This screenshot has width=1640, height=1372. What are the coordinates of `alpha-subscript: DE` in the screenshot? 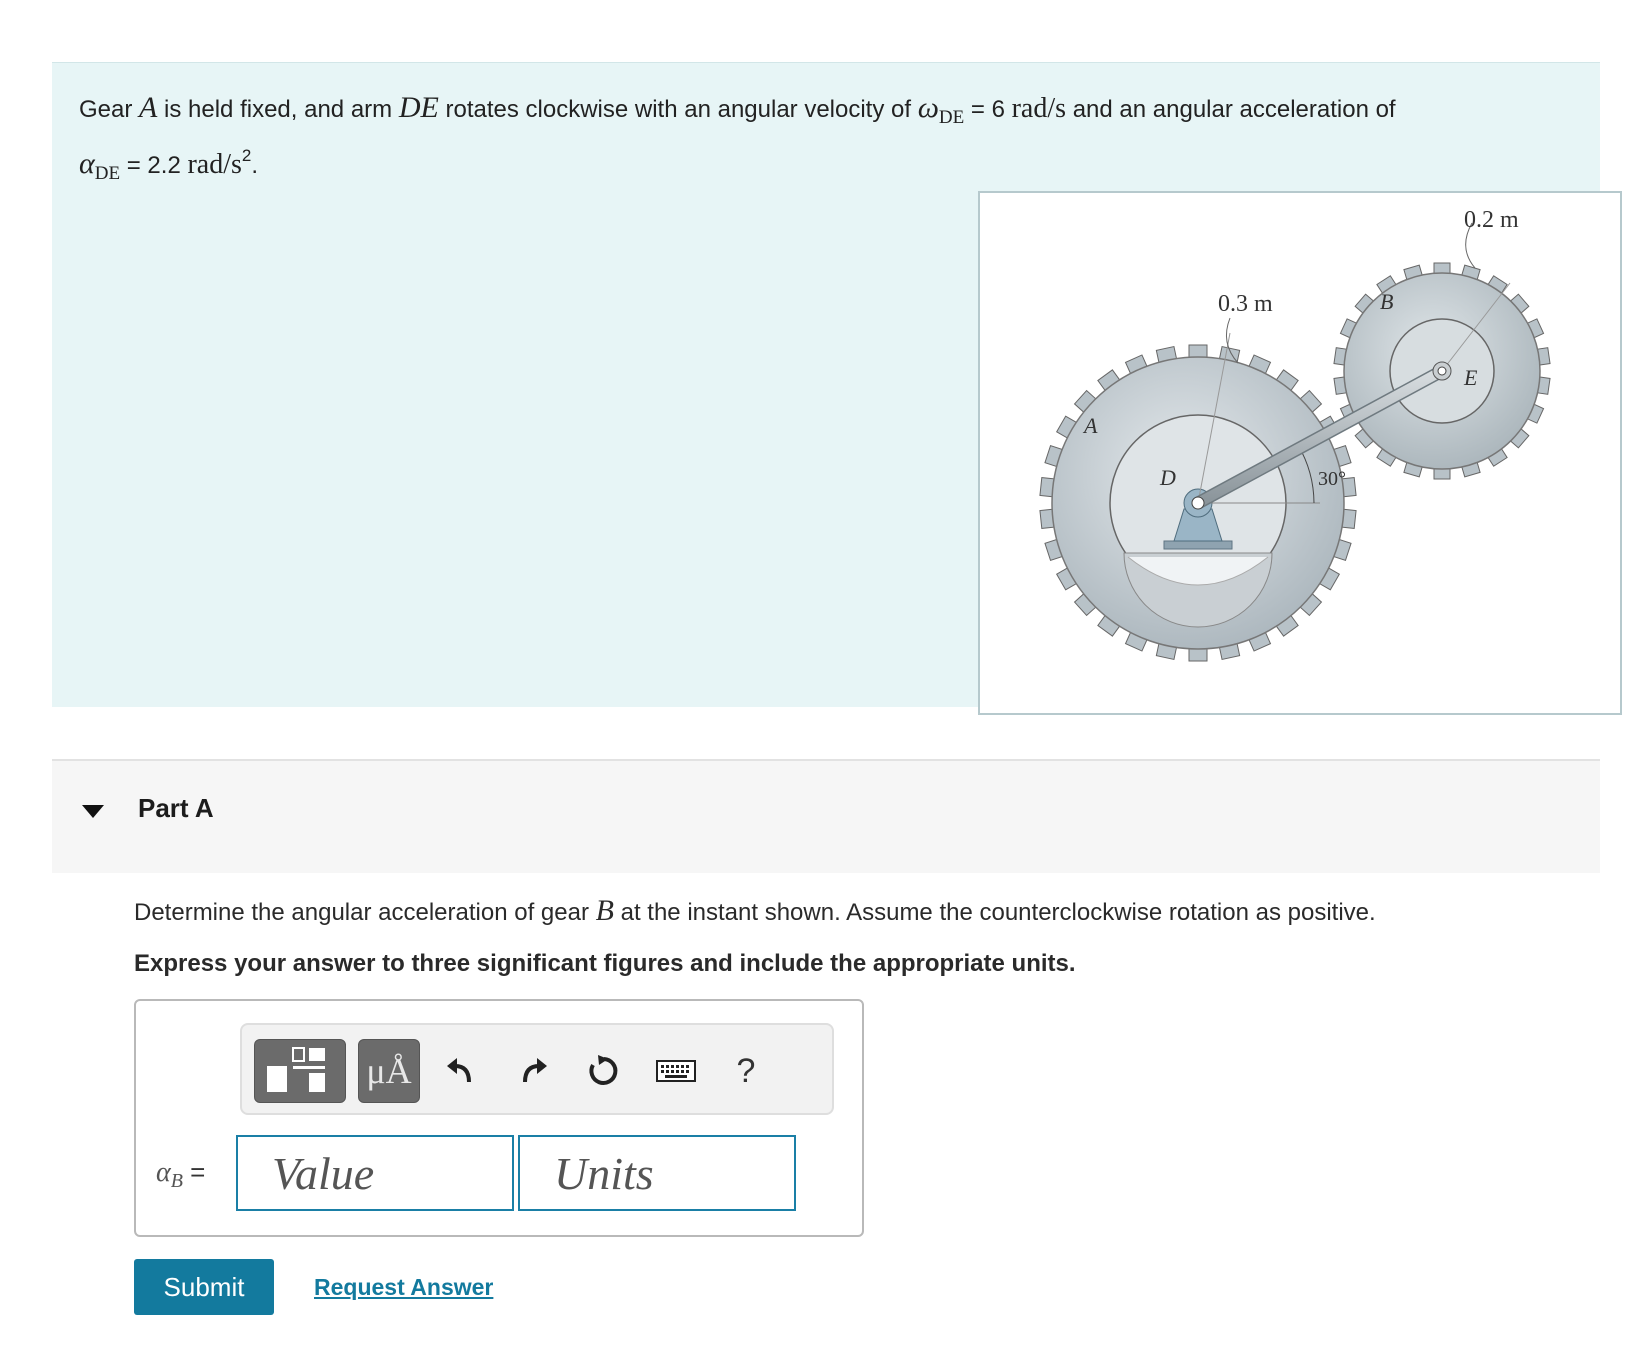 It's located at (107, 173).